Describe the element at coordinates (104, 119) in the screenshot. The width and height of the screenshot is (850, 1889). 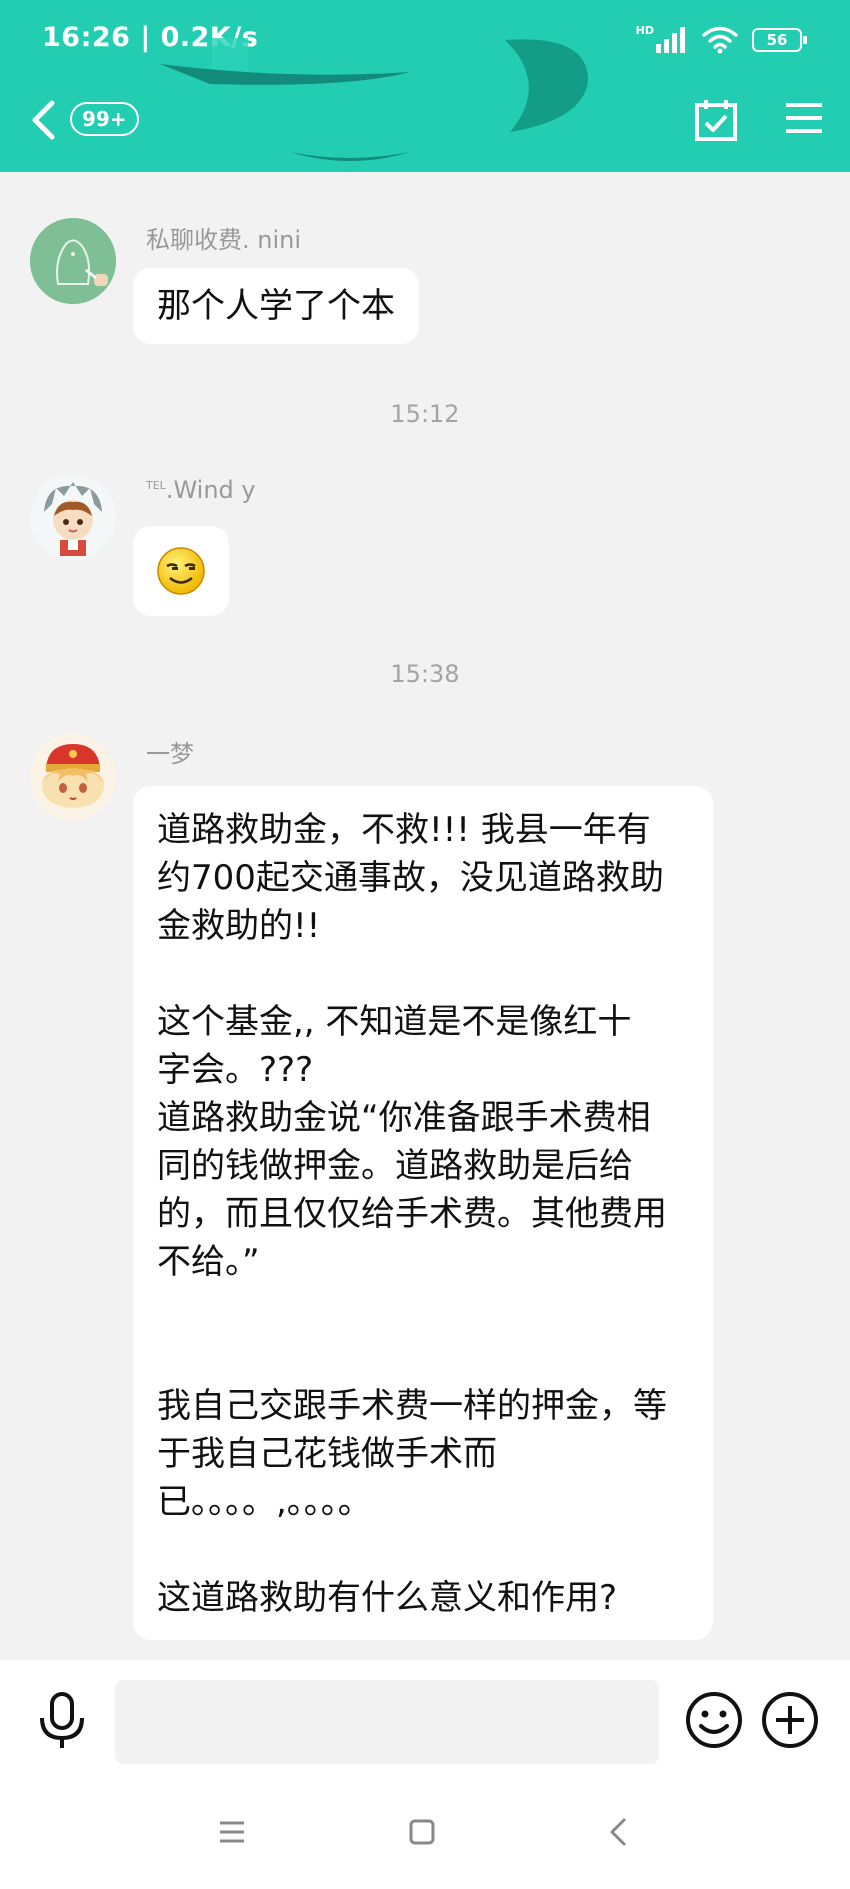
I see `unread-badge: 99+` at that location.